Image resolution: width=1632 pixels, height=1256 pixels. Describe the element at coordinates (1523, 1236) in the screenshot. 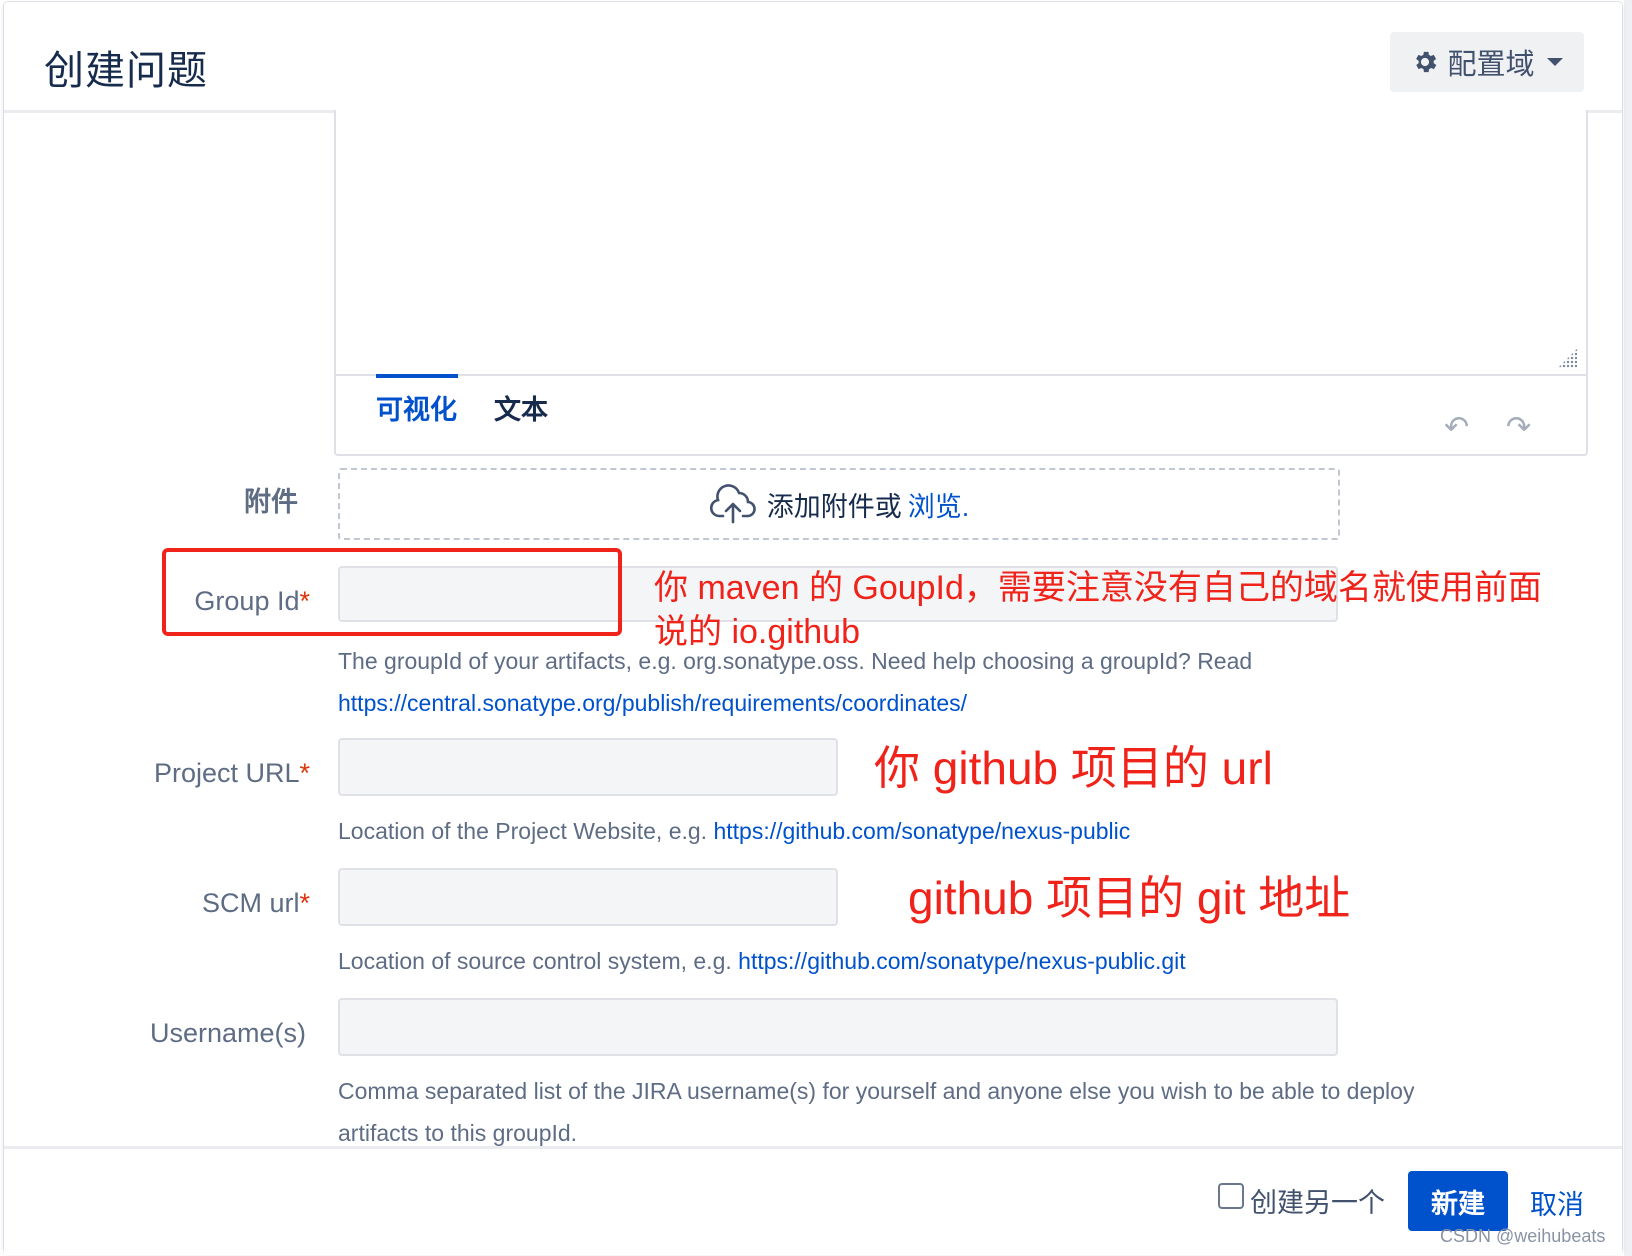

I see `watermark: CSDN @weihubeats` at that location.